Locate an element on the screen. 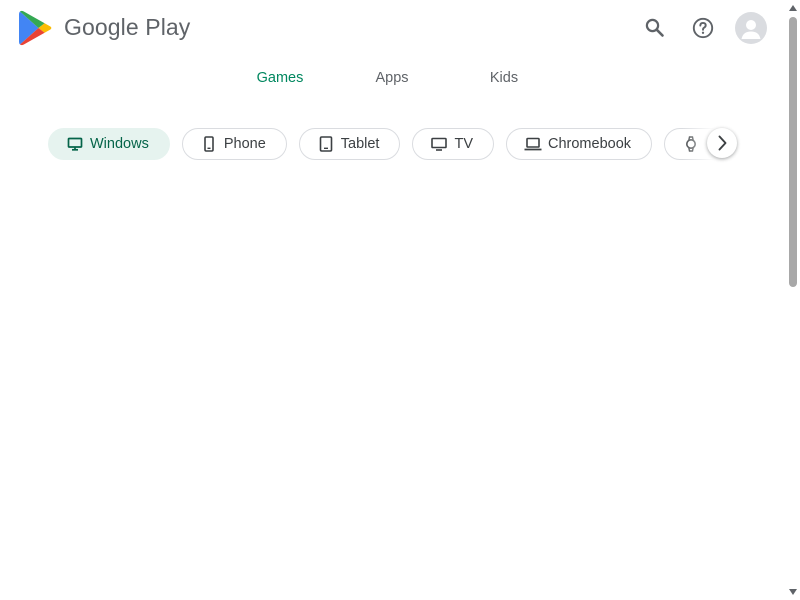  chip-label: Phone is located at coordinates (244, 144).